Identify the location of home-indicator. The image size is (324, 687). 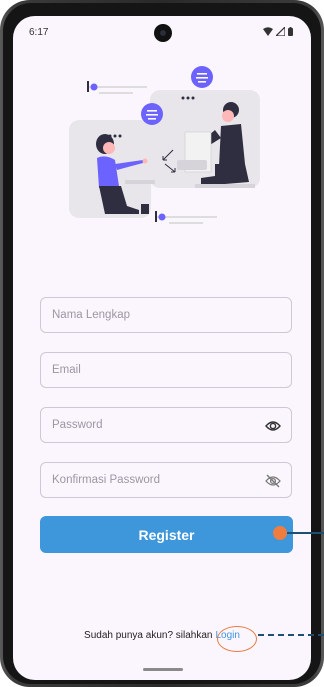
(163, 669).